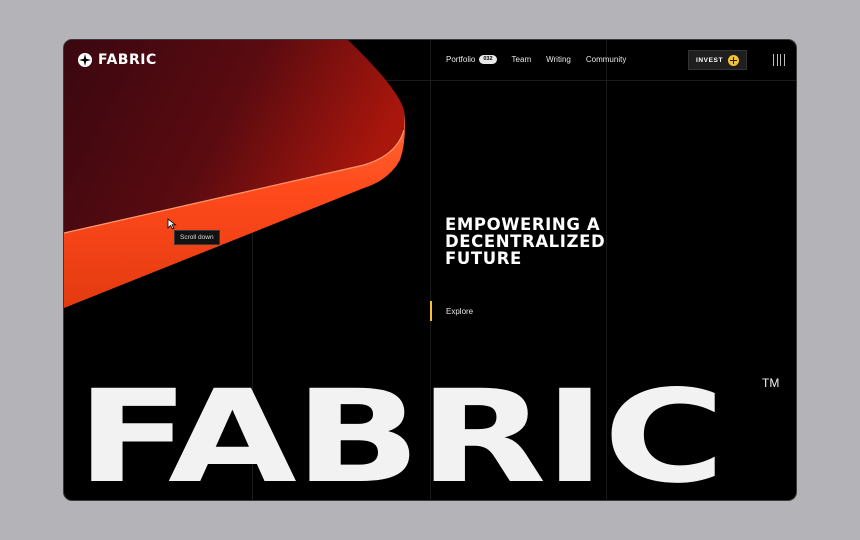 This screenshot has width=860, height=540. I want to click on nav-divider, so click(430, 80).